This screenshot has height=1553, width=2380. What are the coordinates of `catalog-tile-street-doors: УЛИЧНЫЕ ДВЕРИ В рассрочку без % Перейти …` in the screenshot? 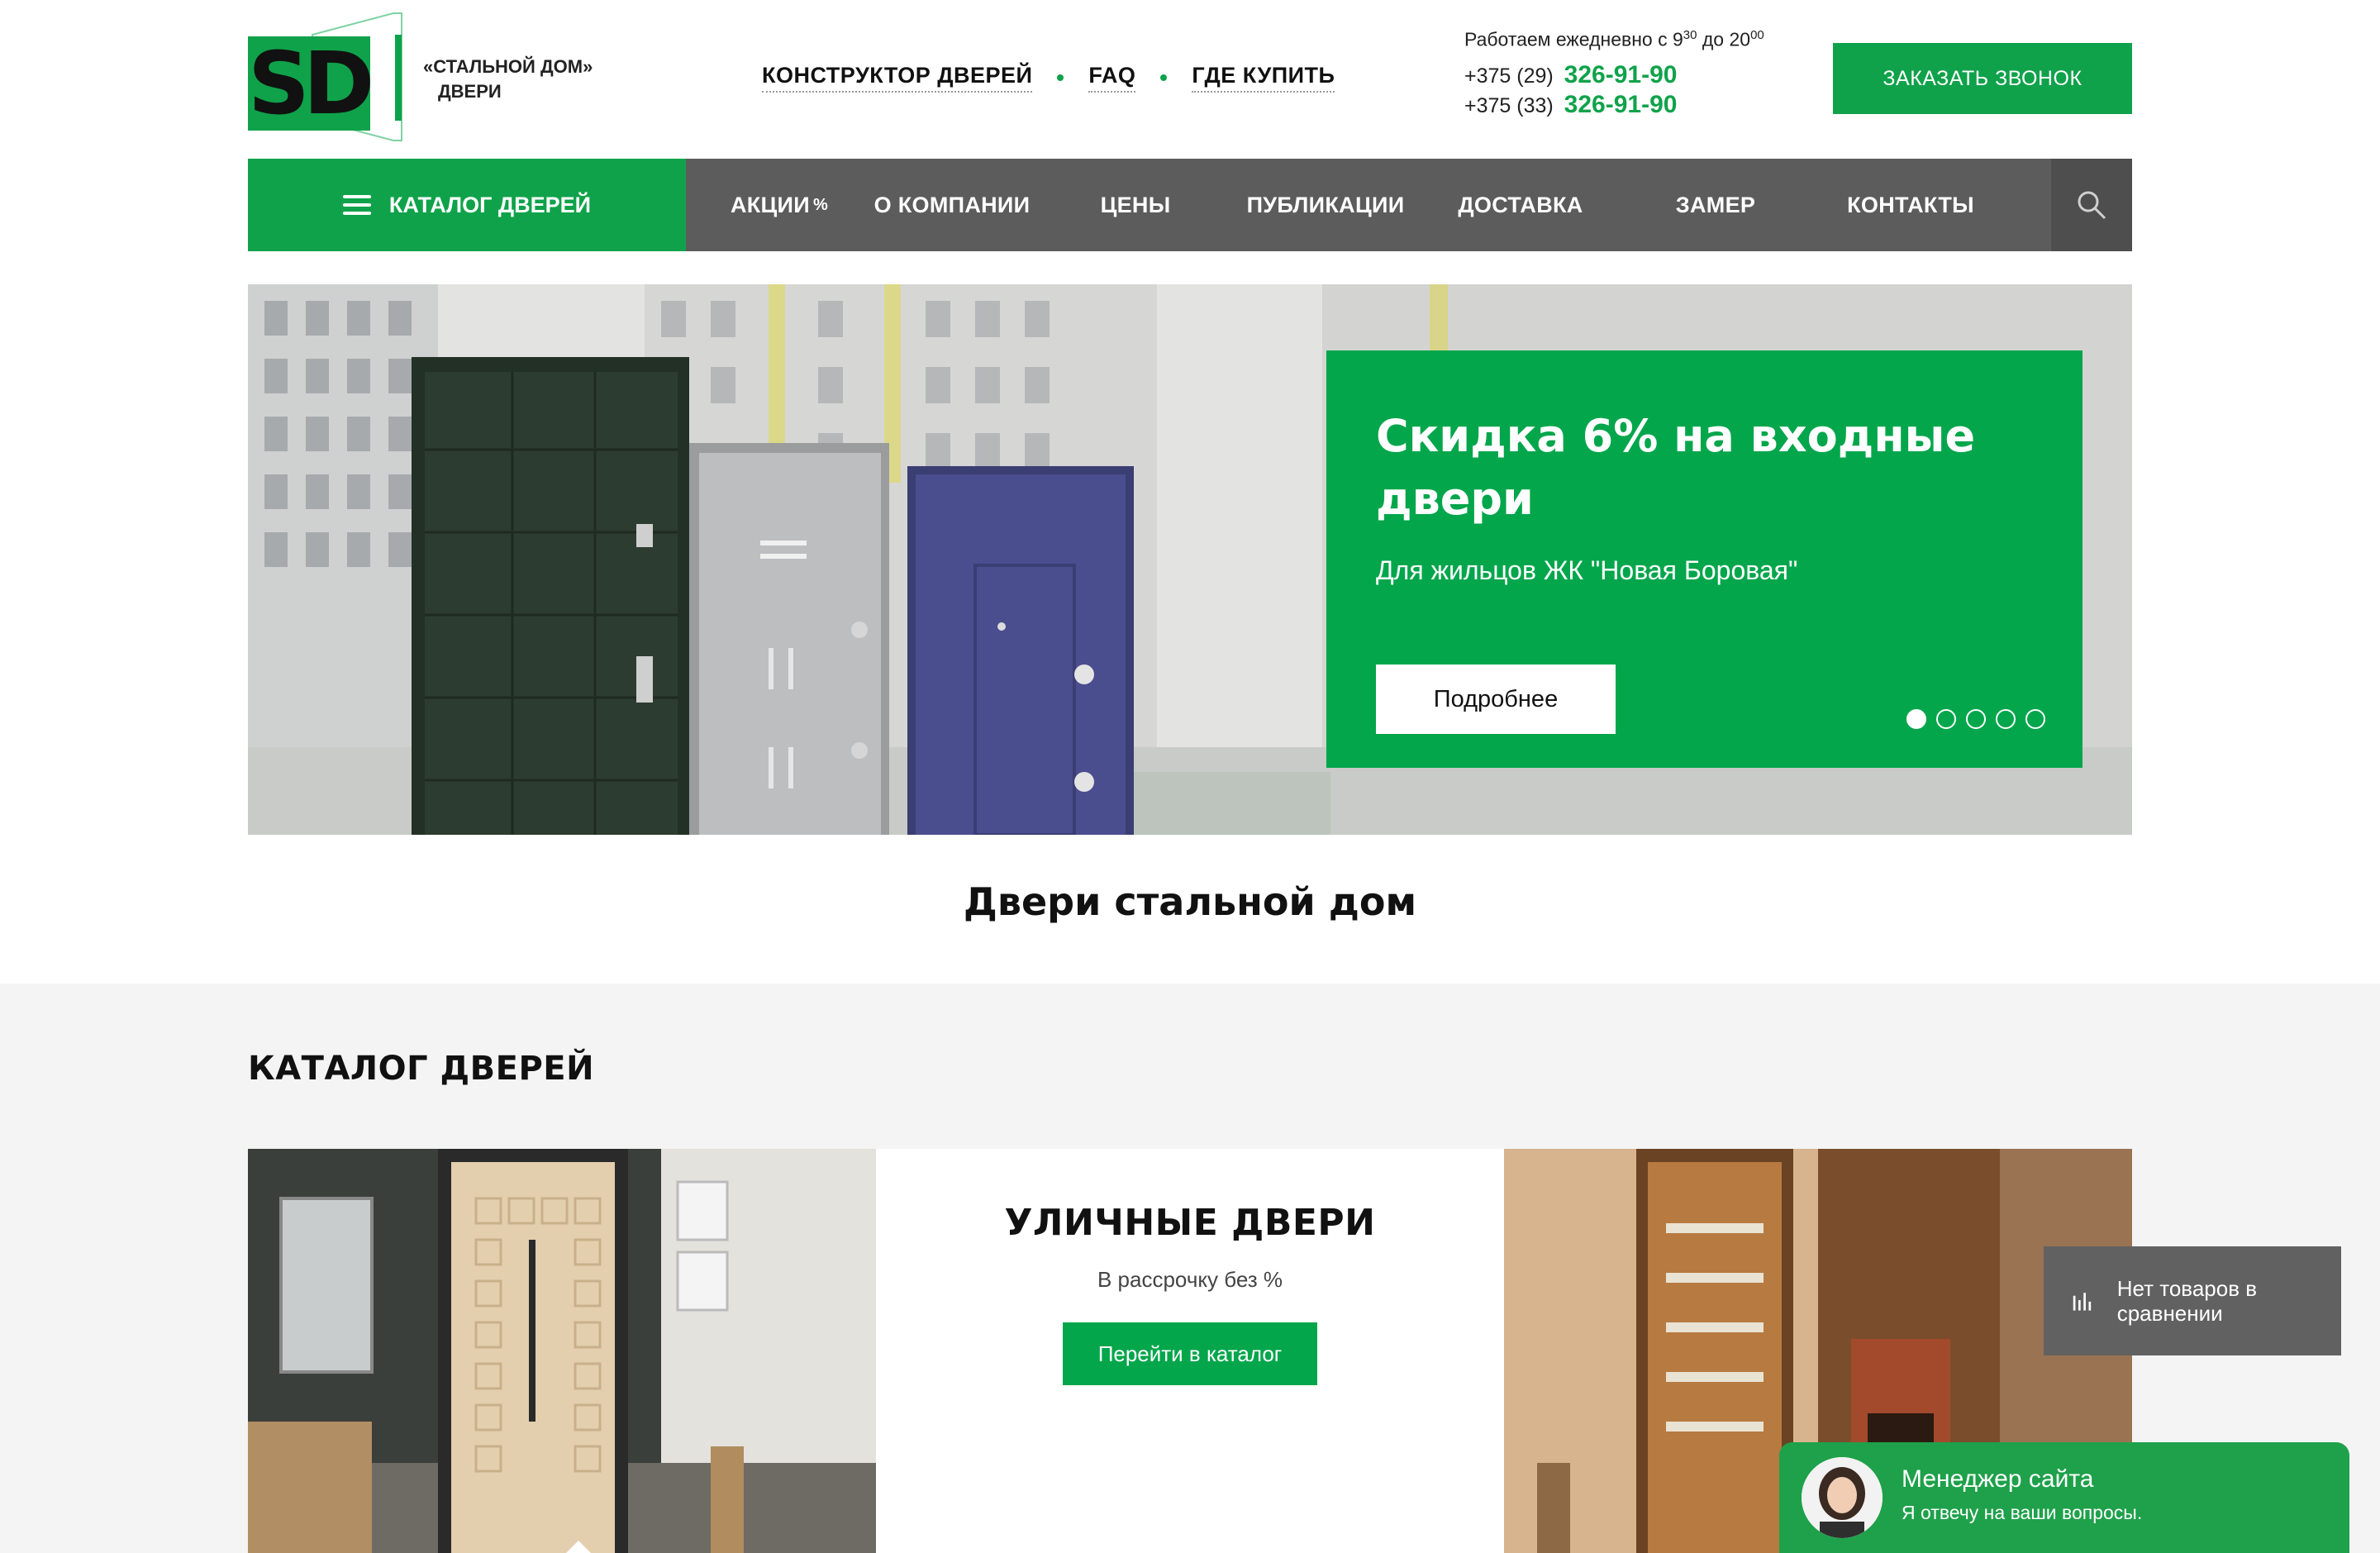 It's located at (1190, 1351).